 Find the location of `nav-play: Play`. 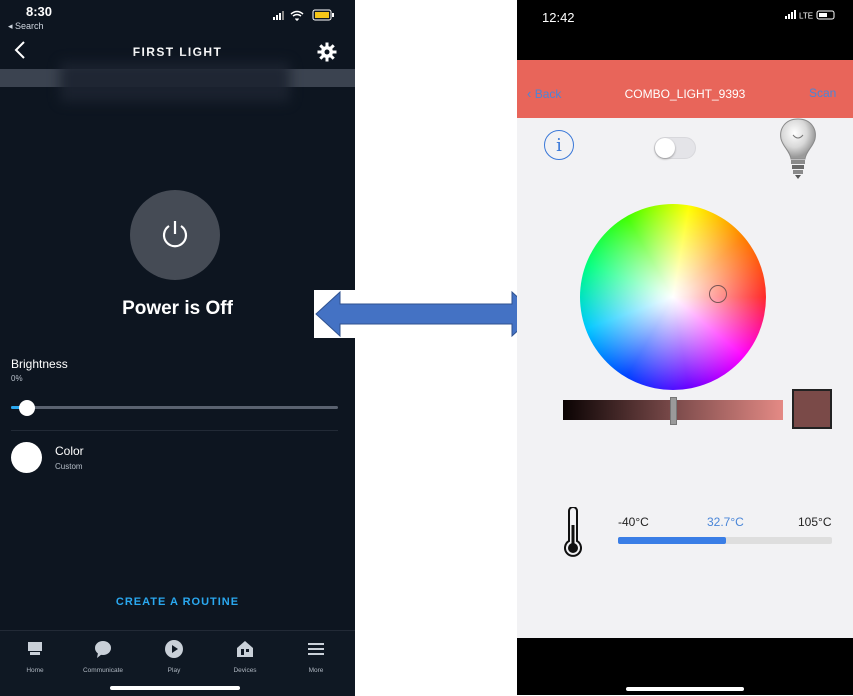

nav-play: Play is located at coordinates (174, 656).